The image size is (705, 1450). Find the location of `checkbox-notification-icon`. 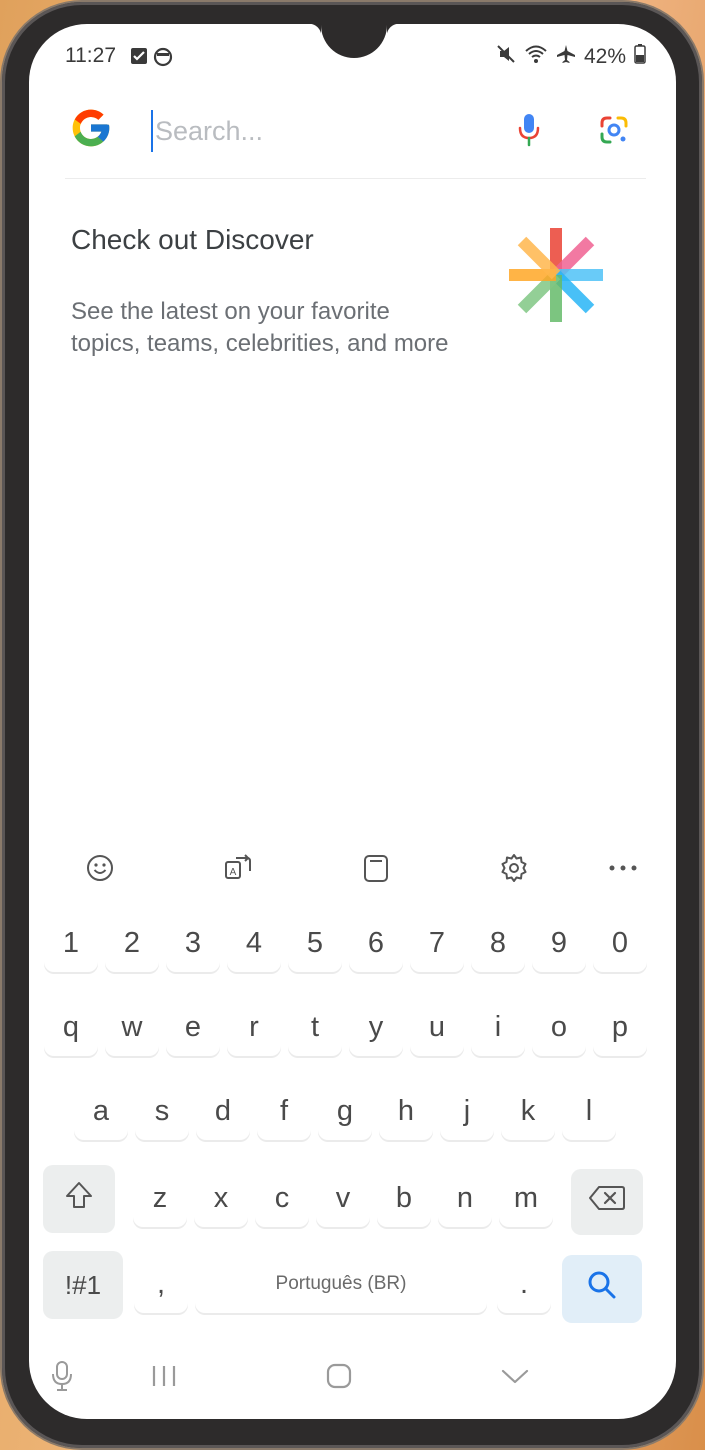

checkbox-notification-icon is located at coordinates (139, 59).